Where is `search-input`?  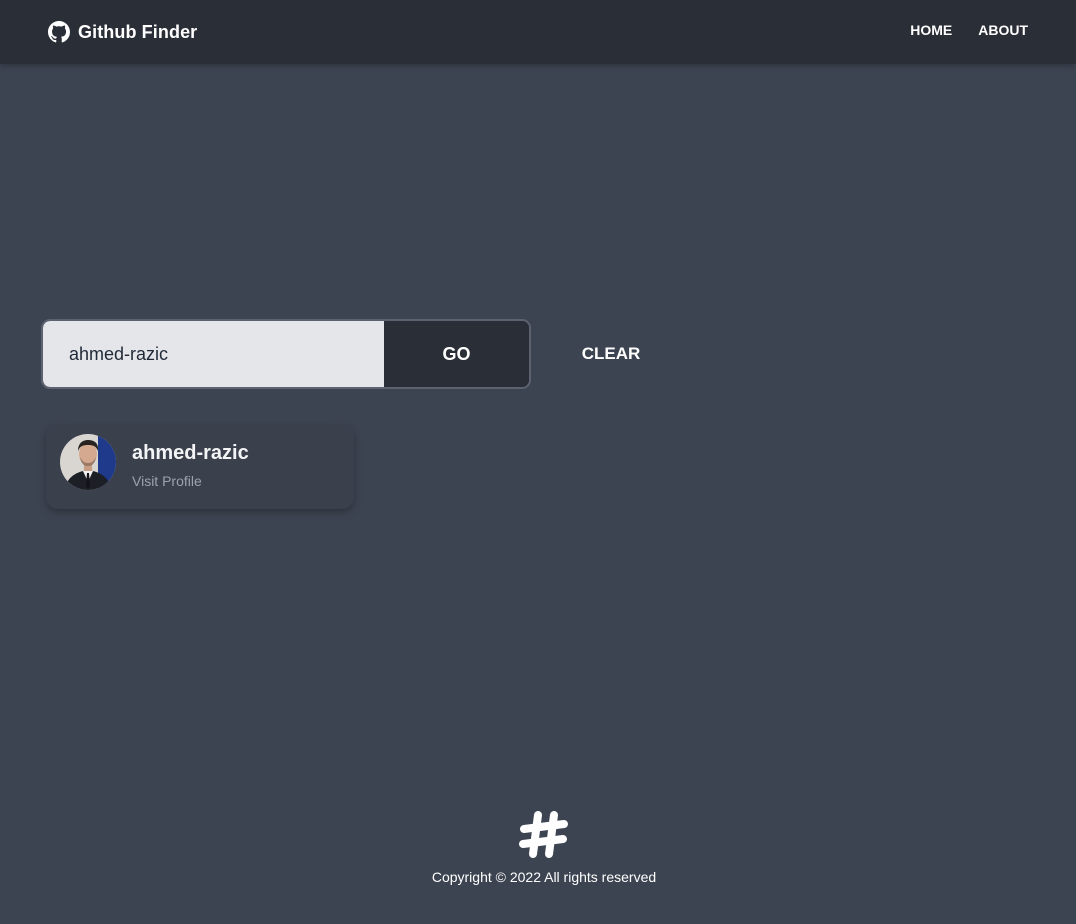 search-input is located at coordinates (213, 354).